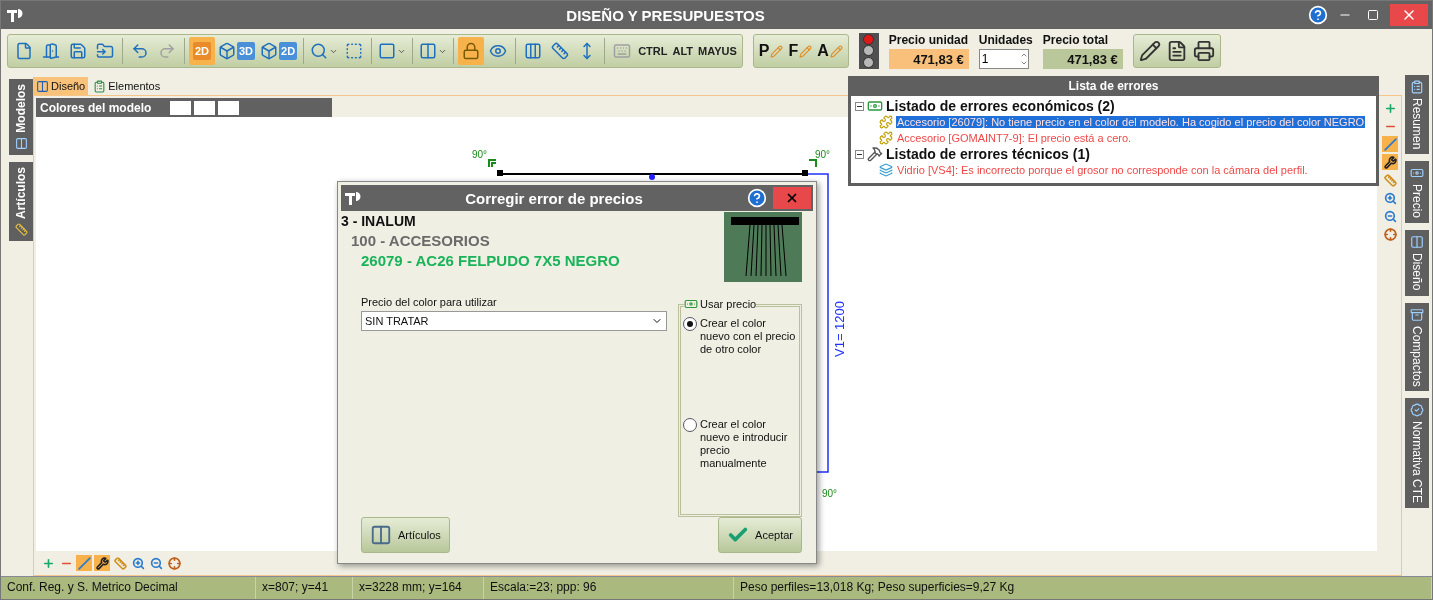 The image size is (1433, 600). What do you see at coordinates (21, 201) in the screenshot?
I see `side-tab: Artículos` at bounding box center [21, 201].